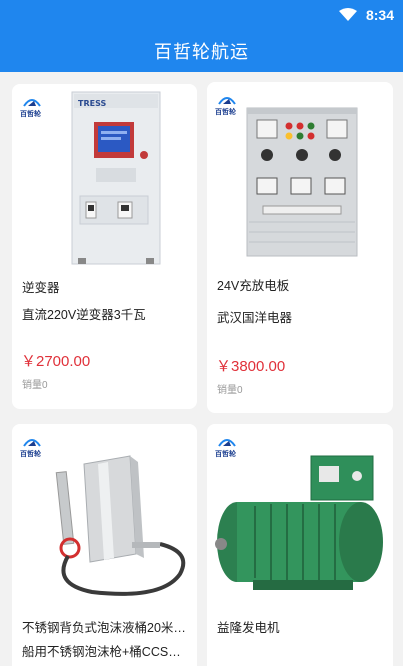 This screenshot has width=403, height=666. I want to click on svg-text: TRESS, so click(92, 103).